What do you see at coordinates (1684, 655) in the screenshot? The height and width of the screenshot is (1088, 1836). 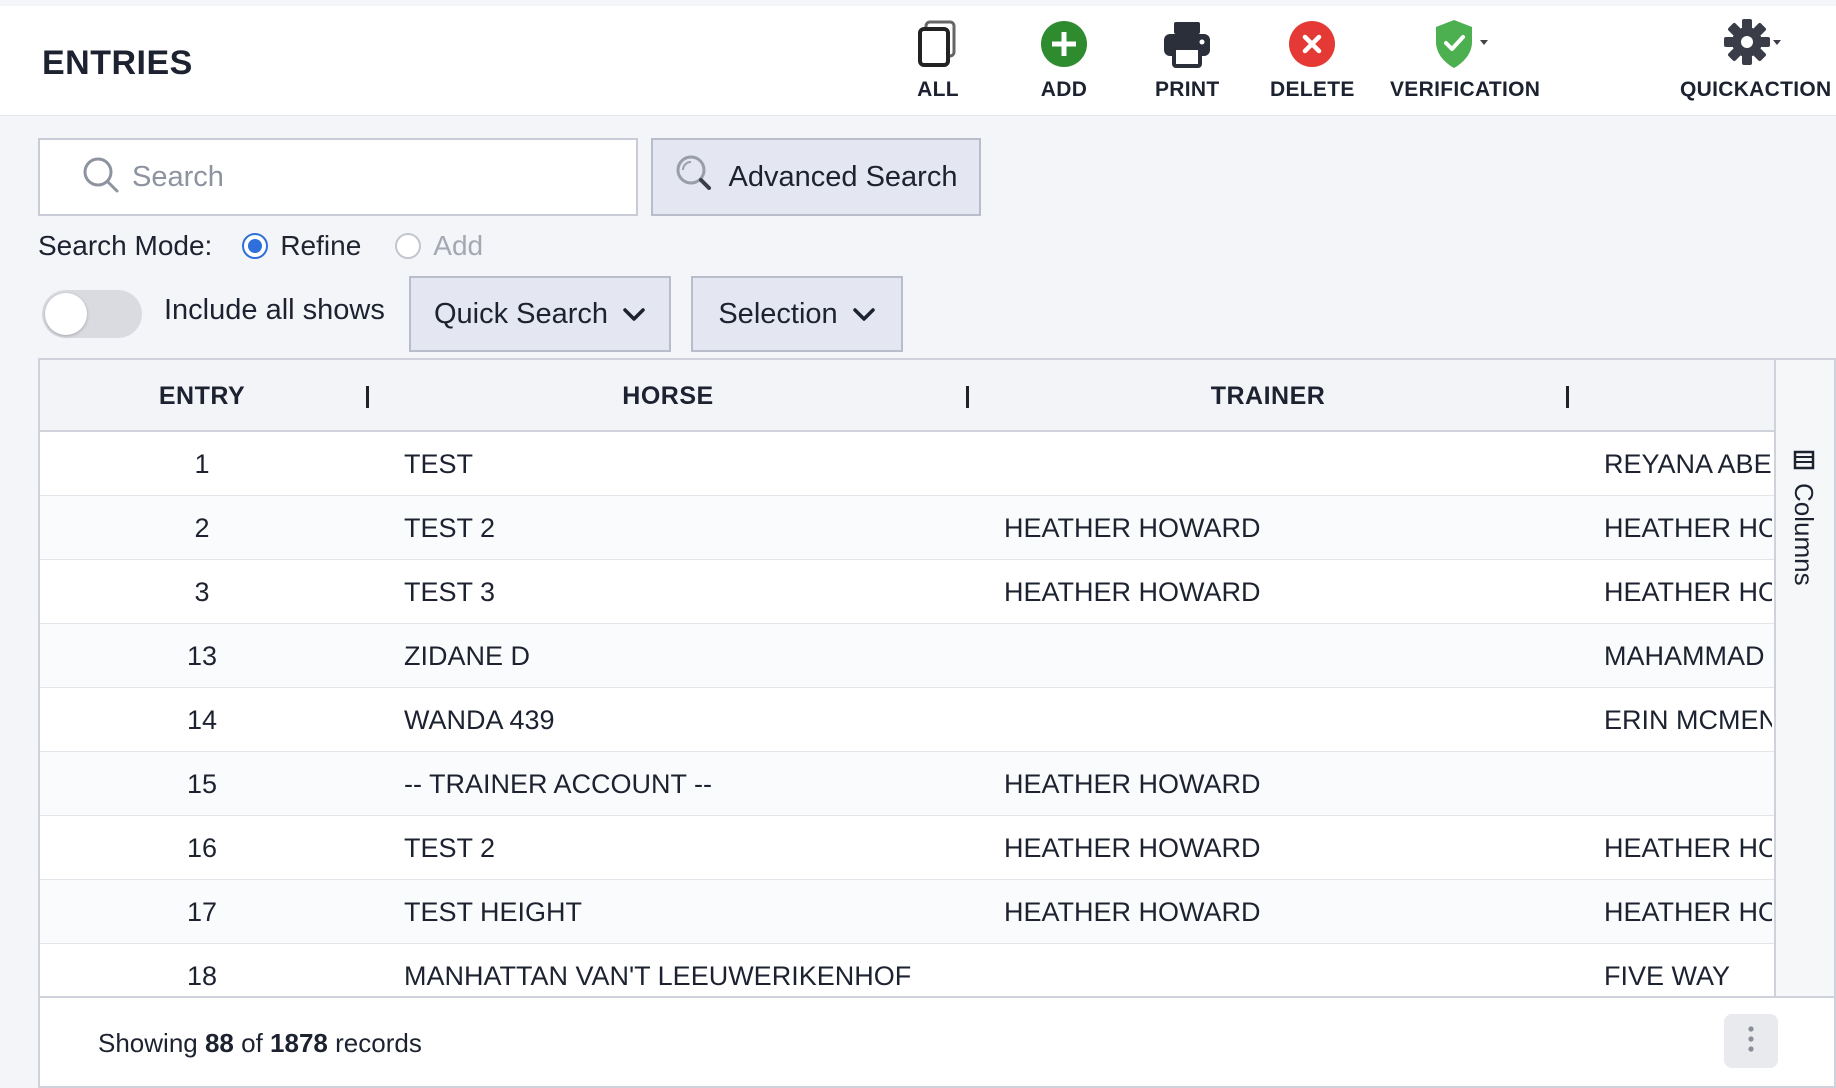 I see `owner-cell: MAHAMMAD` at bounding box center [1684, 655].